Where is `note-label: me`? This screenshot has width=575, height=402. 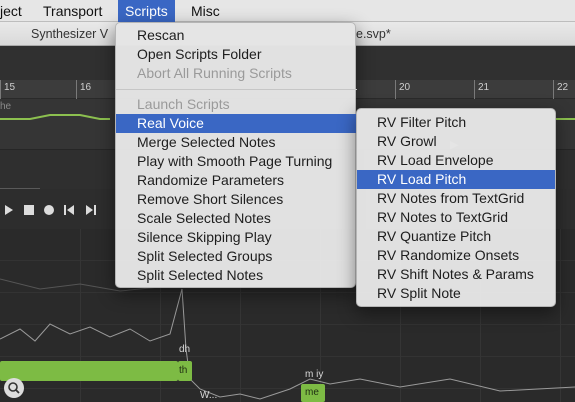 note-label: me is located at coordinates (312, 392).